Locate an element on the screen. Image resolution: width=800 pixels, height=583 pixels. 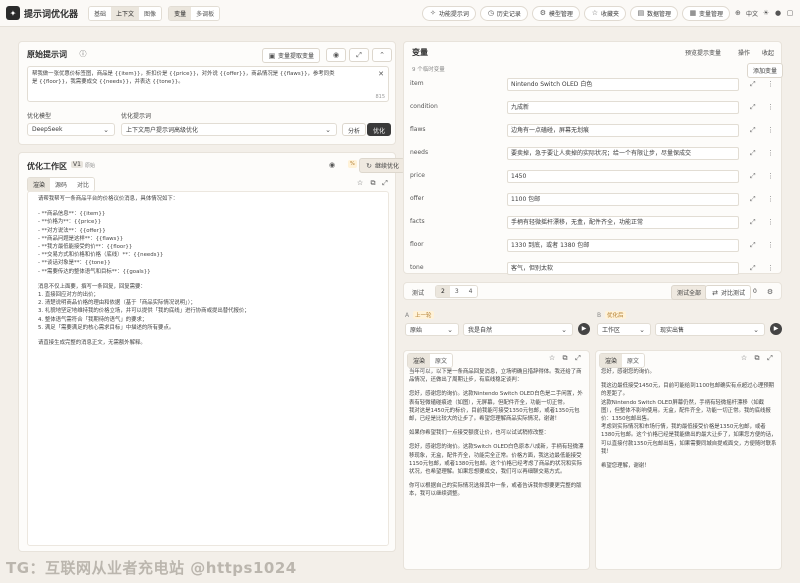
clear-icon: ✕ is located at coordinates (381, 74).